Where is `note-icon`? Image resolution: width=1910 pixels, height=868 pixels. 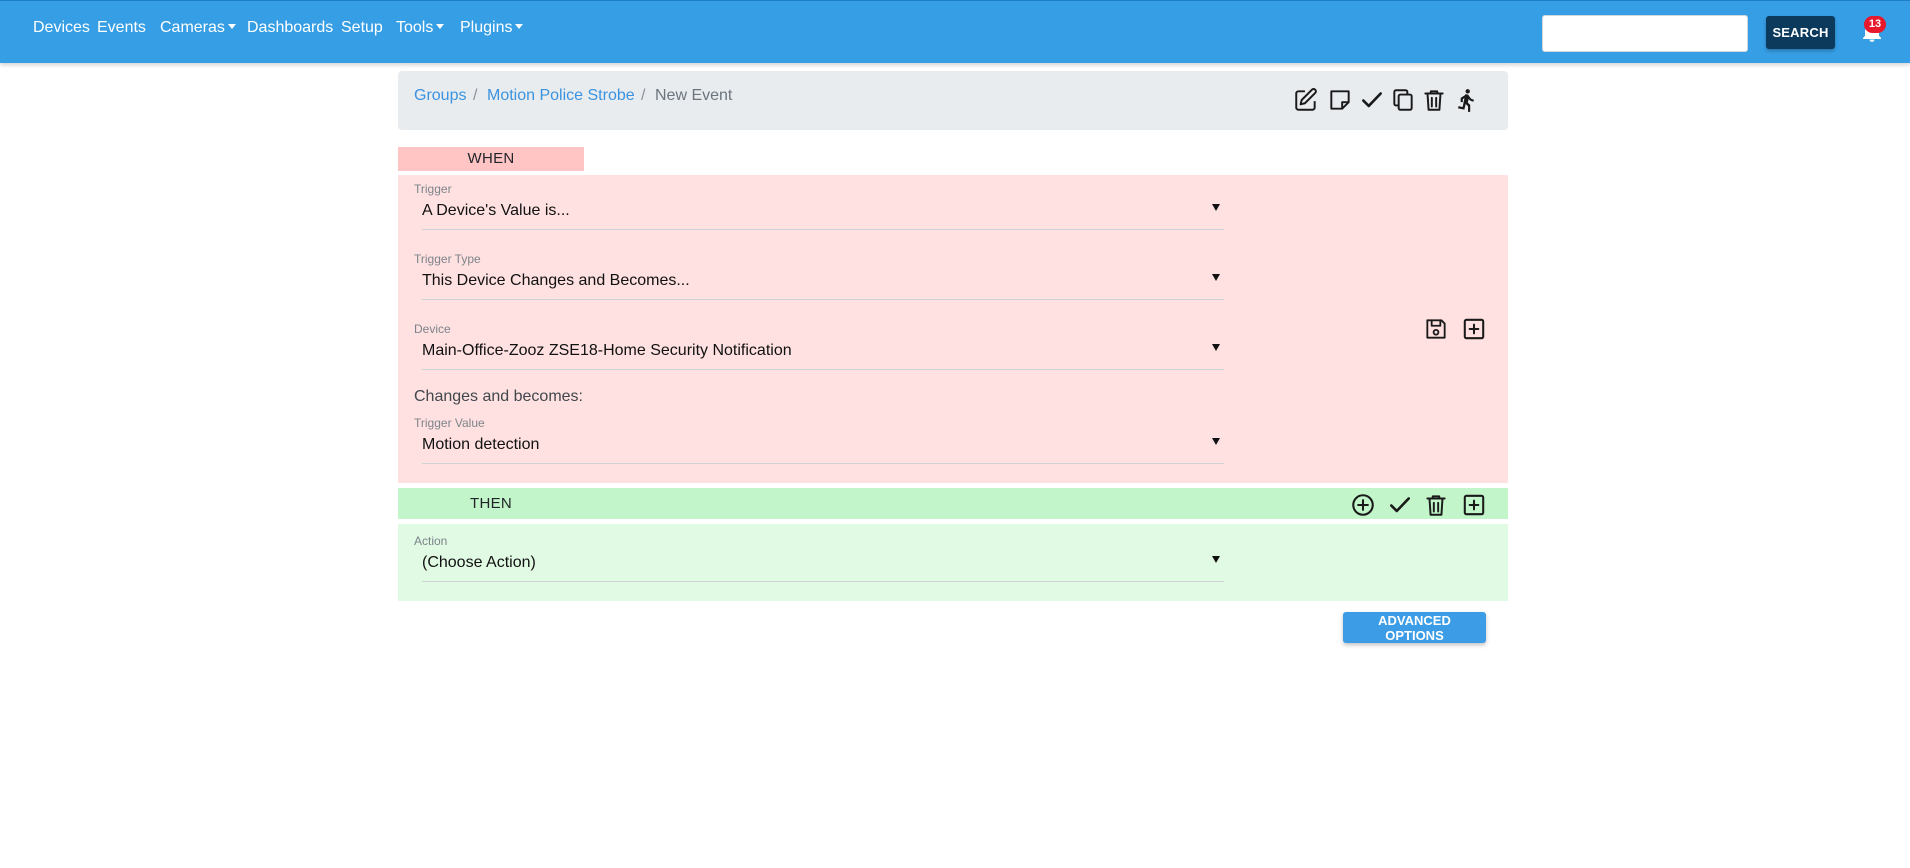
note-icon is located at coordinates (1340, 100).